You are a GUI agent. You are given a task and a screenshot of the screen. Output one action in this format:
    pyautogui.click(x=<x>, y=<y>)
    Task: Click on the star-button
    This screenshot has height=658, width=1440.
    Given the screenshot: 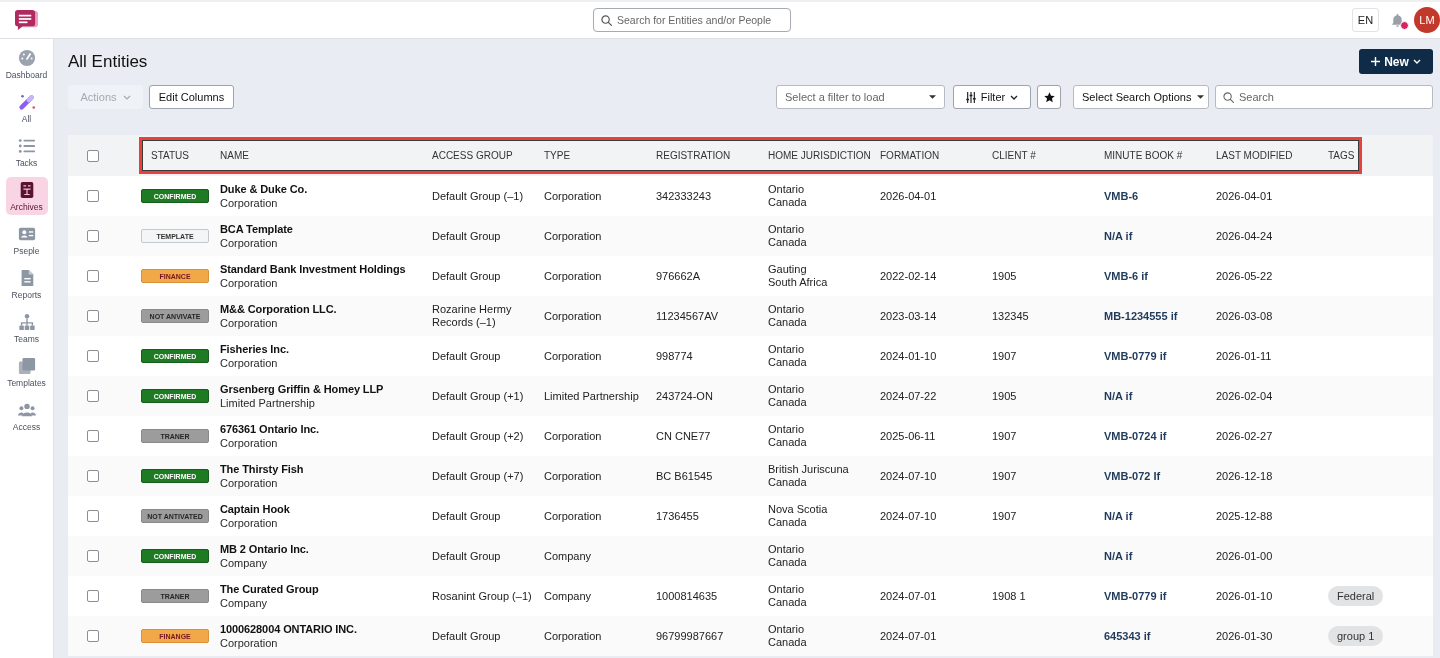 What is the action you would take?
    pyautogui.click(x=1049, y=97)
    